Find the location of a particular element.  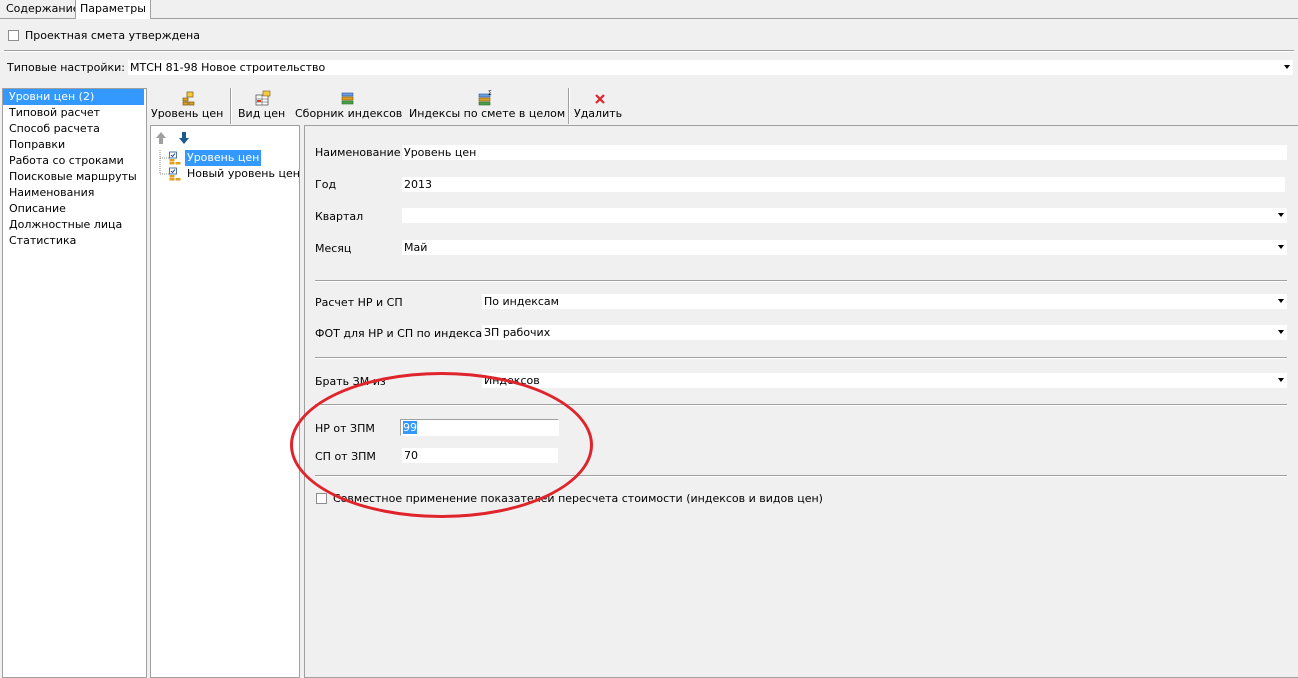

month-value: Май is located at coordinates (416, 247).